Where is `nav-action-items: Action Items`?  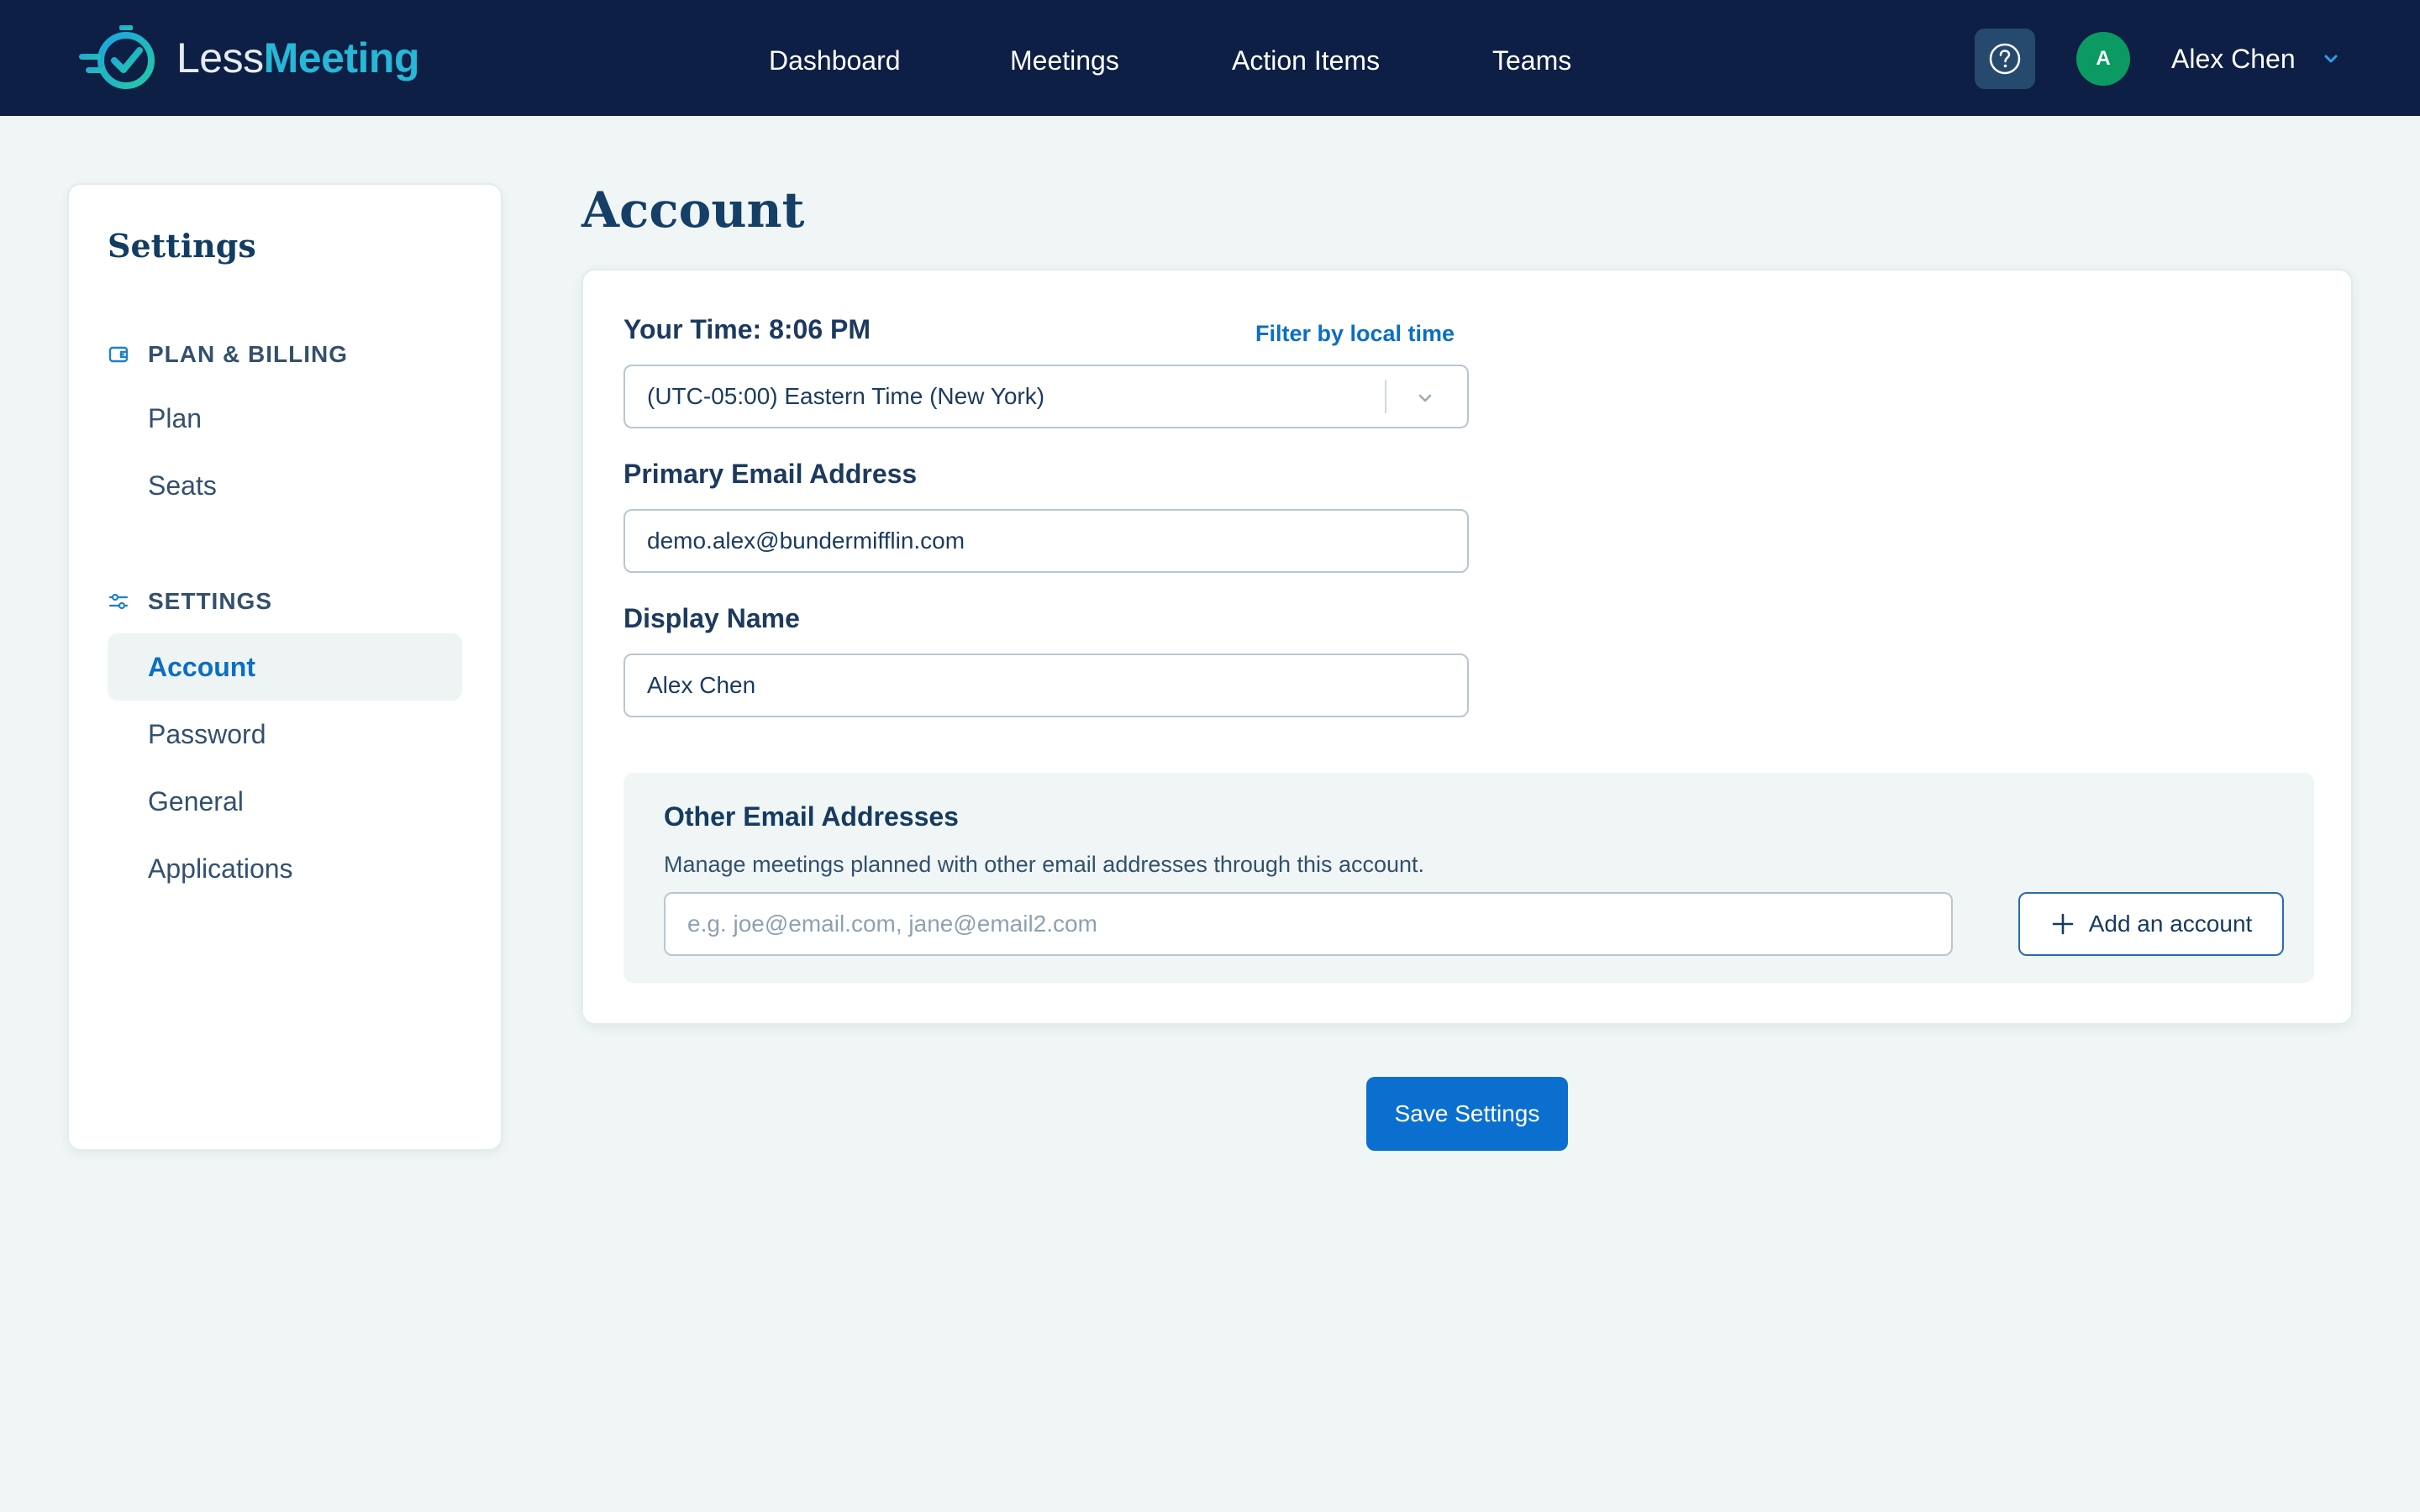
nav-action-items: Action Items is located at coordinates (1306, 60).